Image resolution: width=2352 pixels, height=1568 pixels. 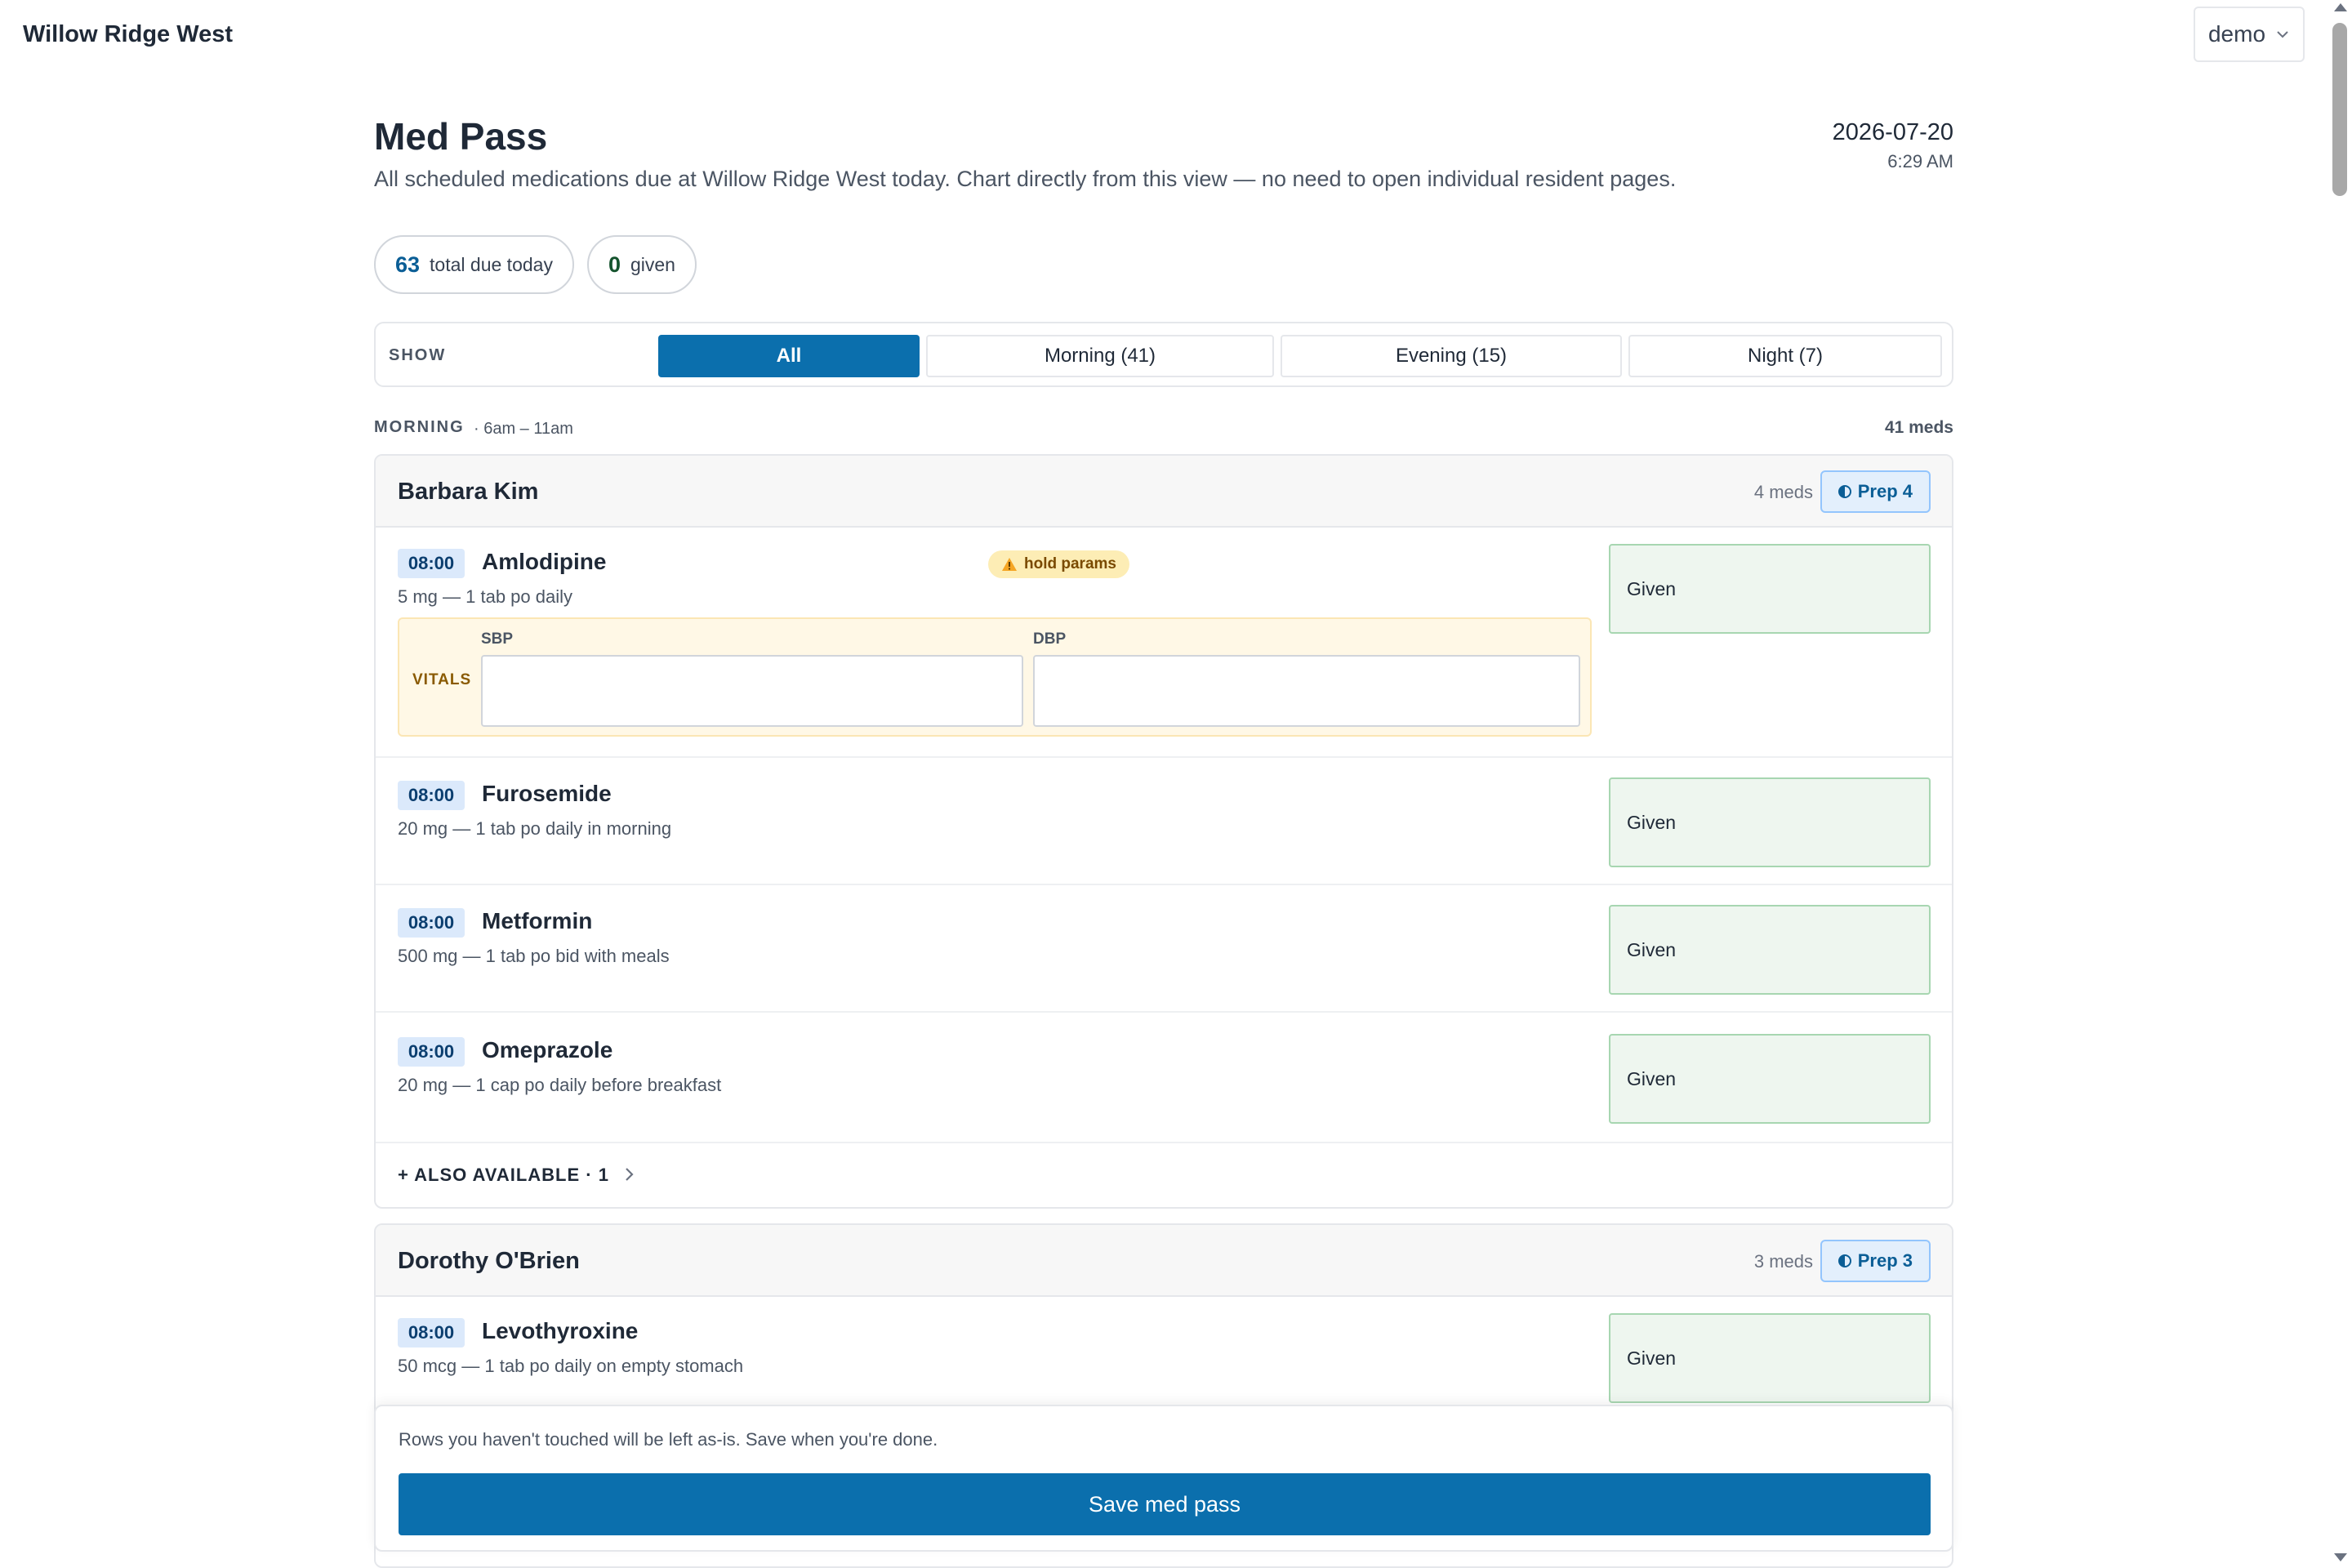 I want to click on scrollbar-thumb, so click(x=2339, y=109).